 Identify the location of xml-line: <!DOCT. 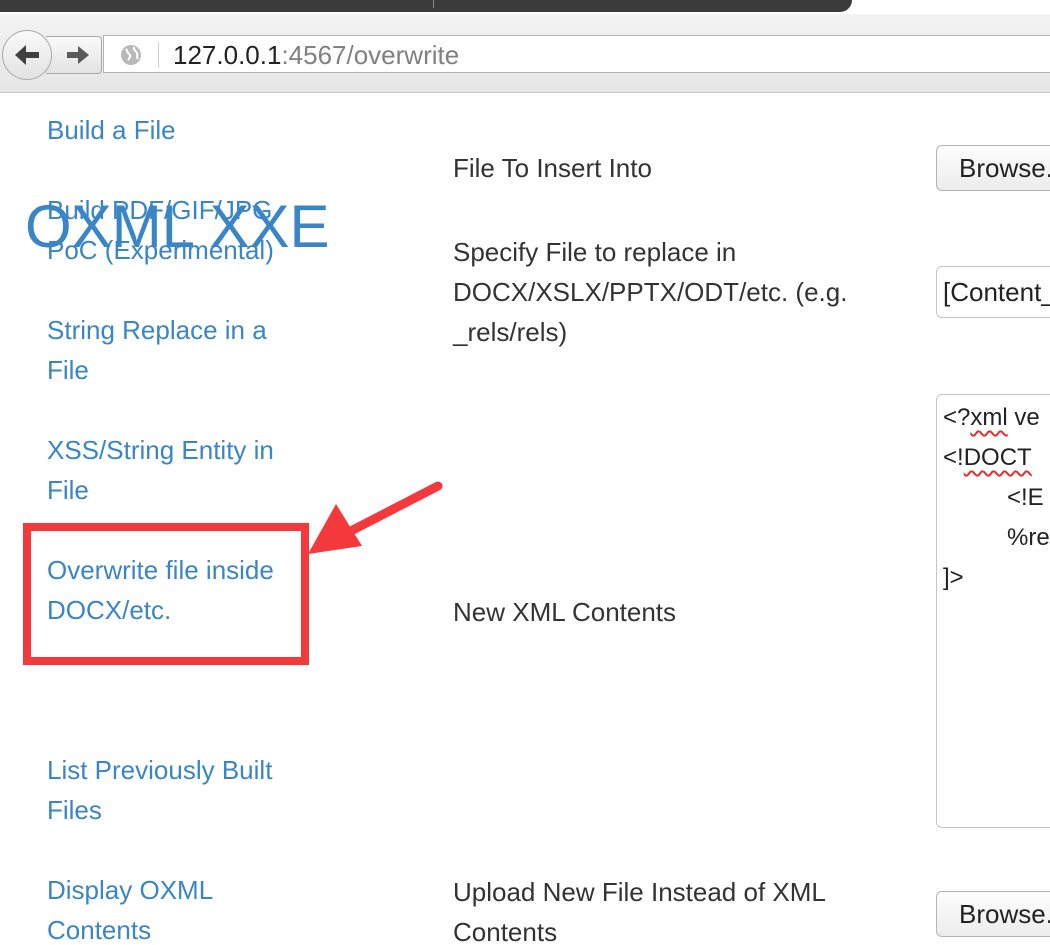
(987, 458).